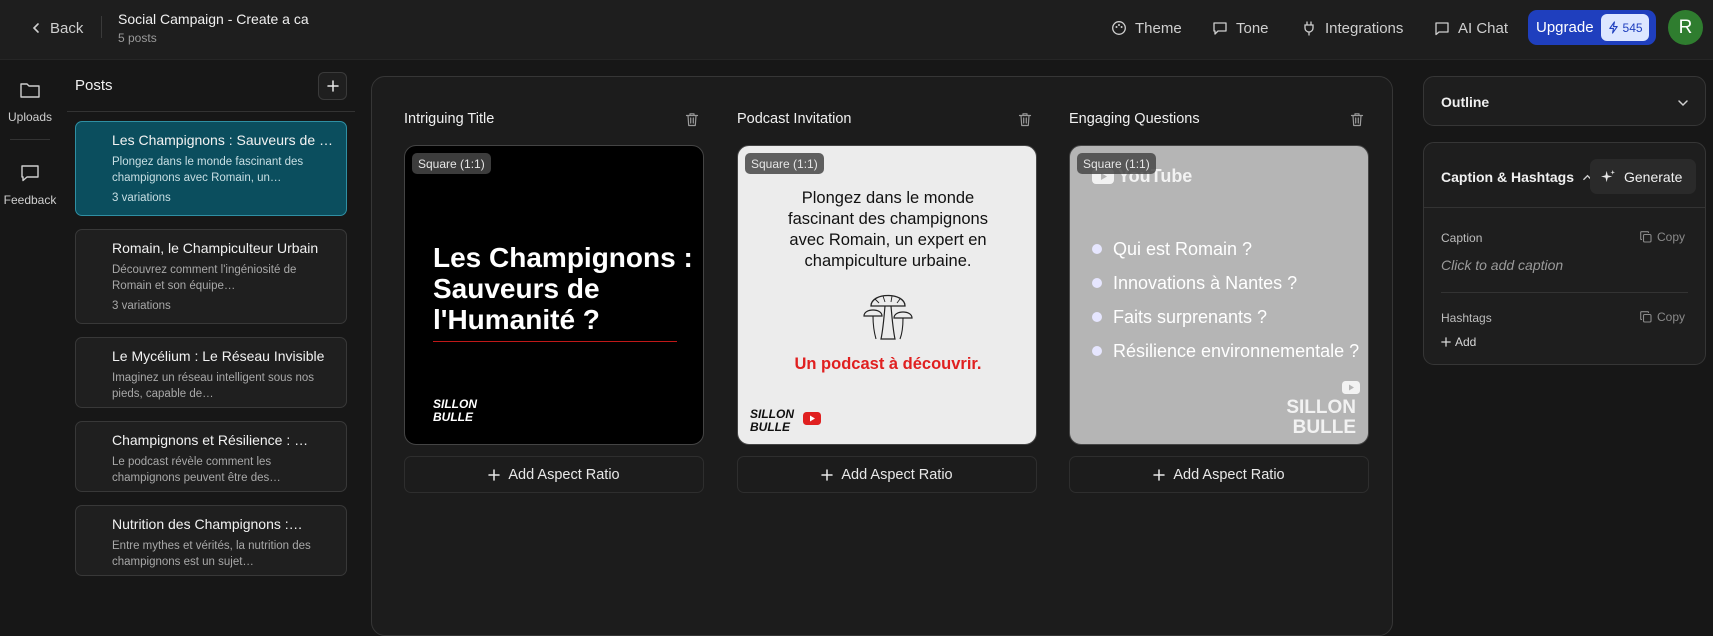  What do you see at coordinates (1466, 318) in the screenshot?
I see `hashtags-label: Hashtags` at bounding box center [1466, 318].